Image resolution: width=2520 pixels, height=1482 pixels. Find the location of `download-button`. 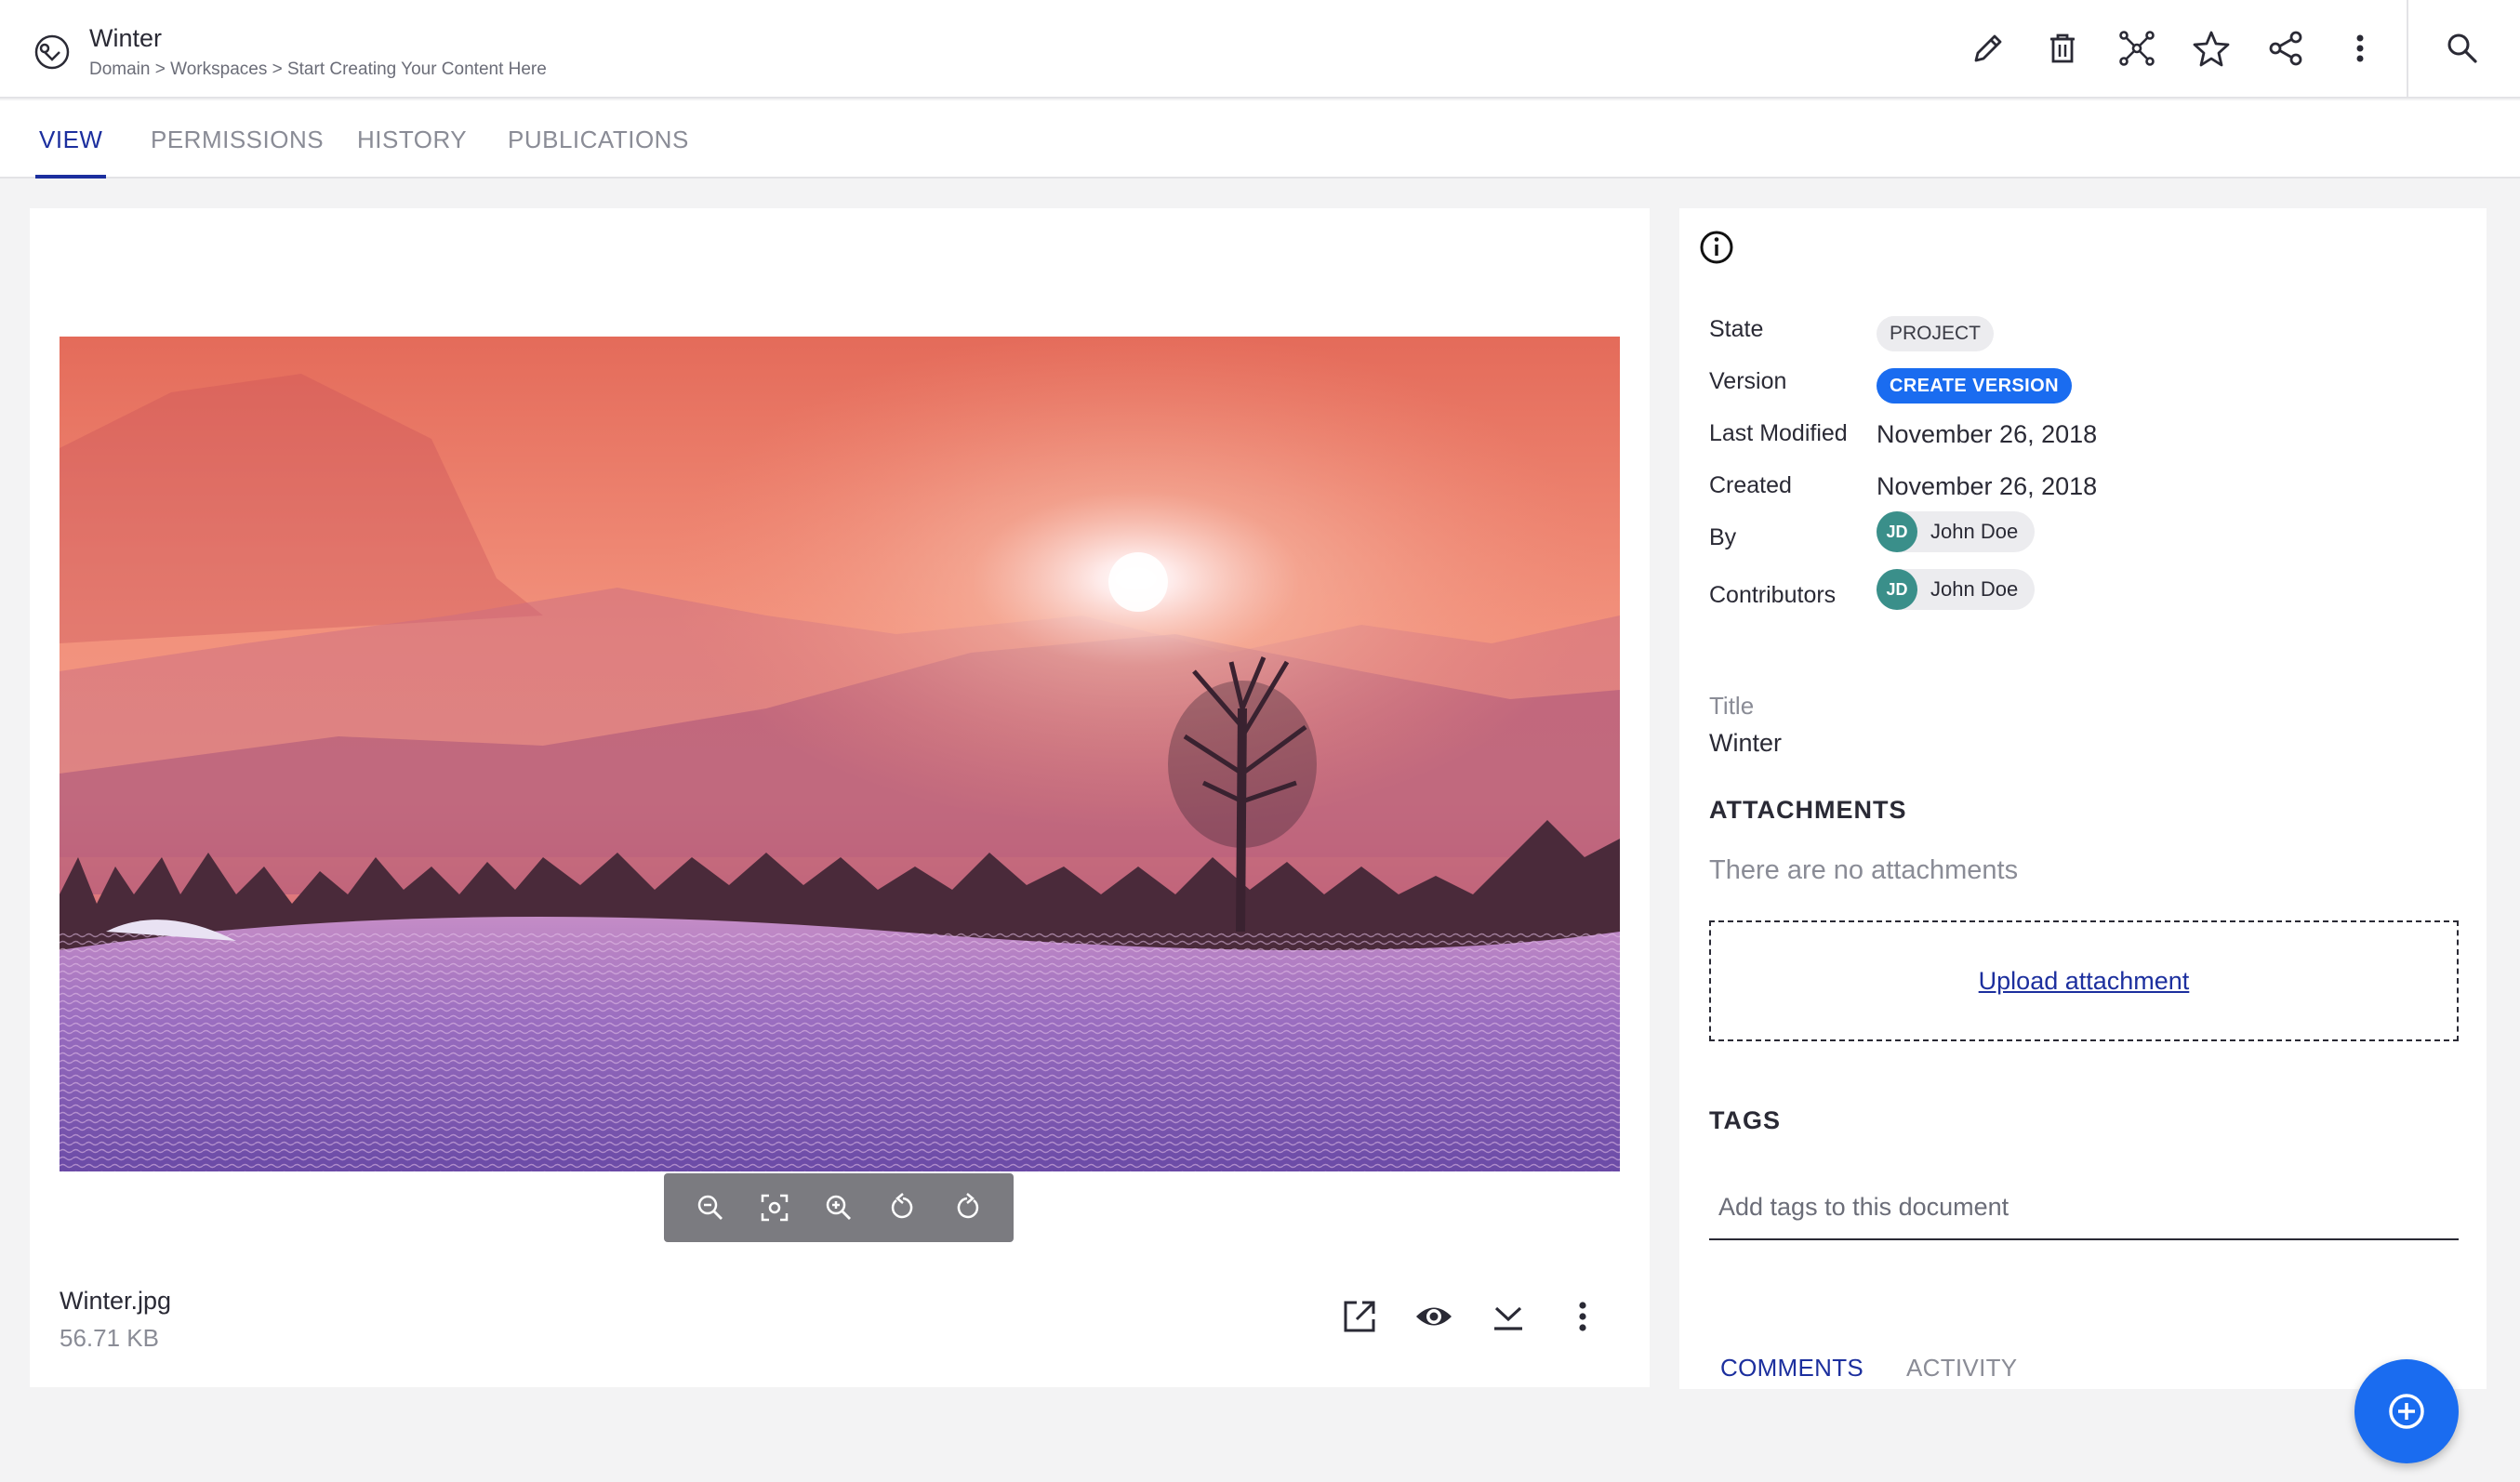

download-button is located at coordinates (1508, 1316).